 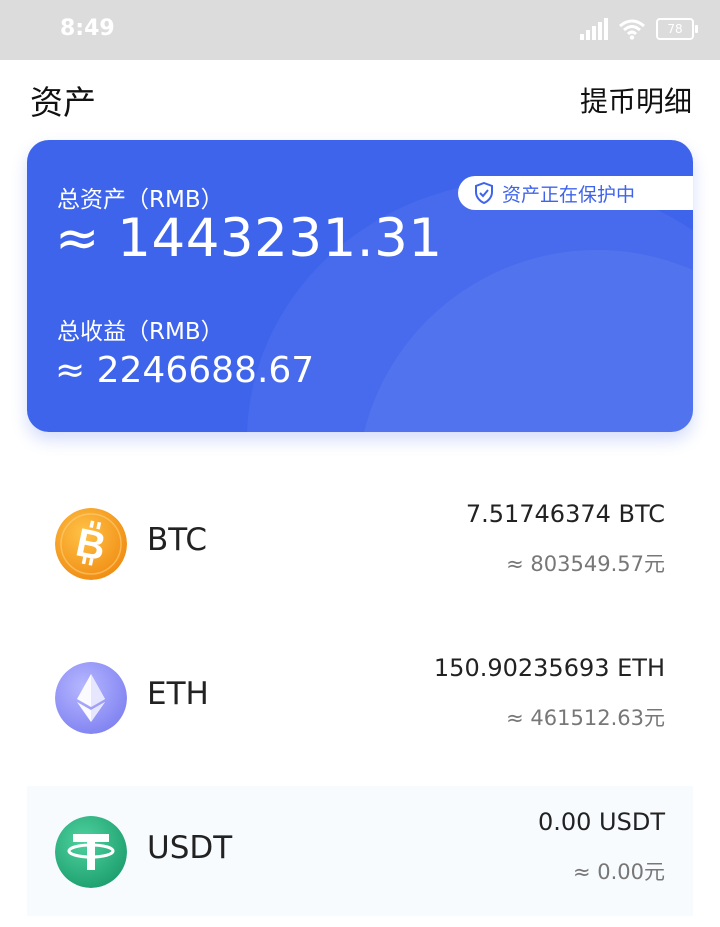 I want to click on wifi-icon, so click(x=632, y=29).